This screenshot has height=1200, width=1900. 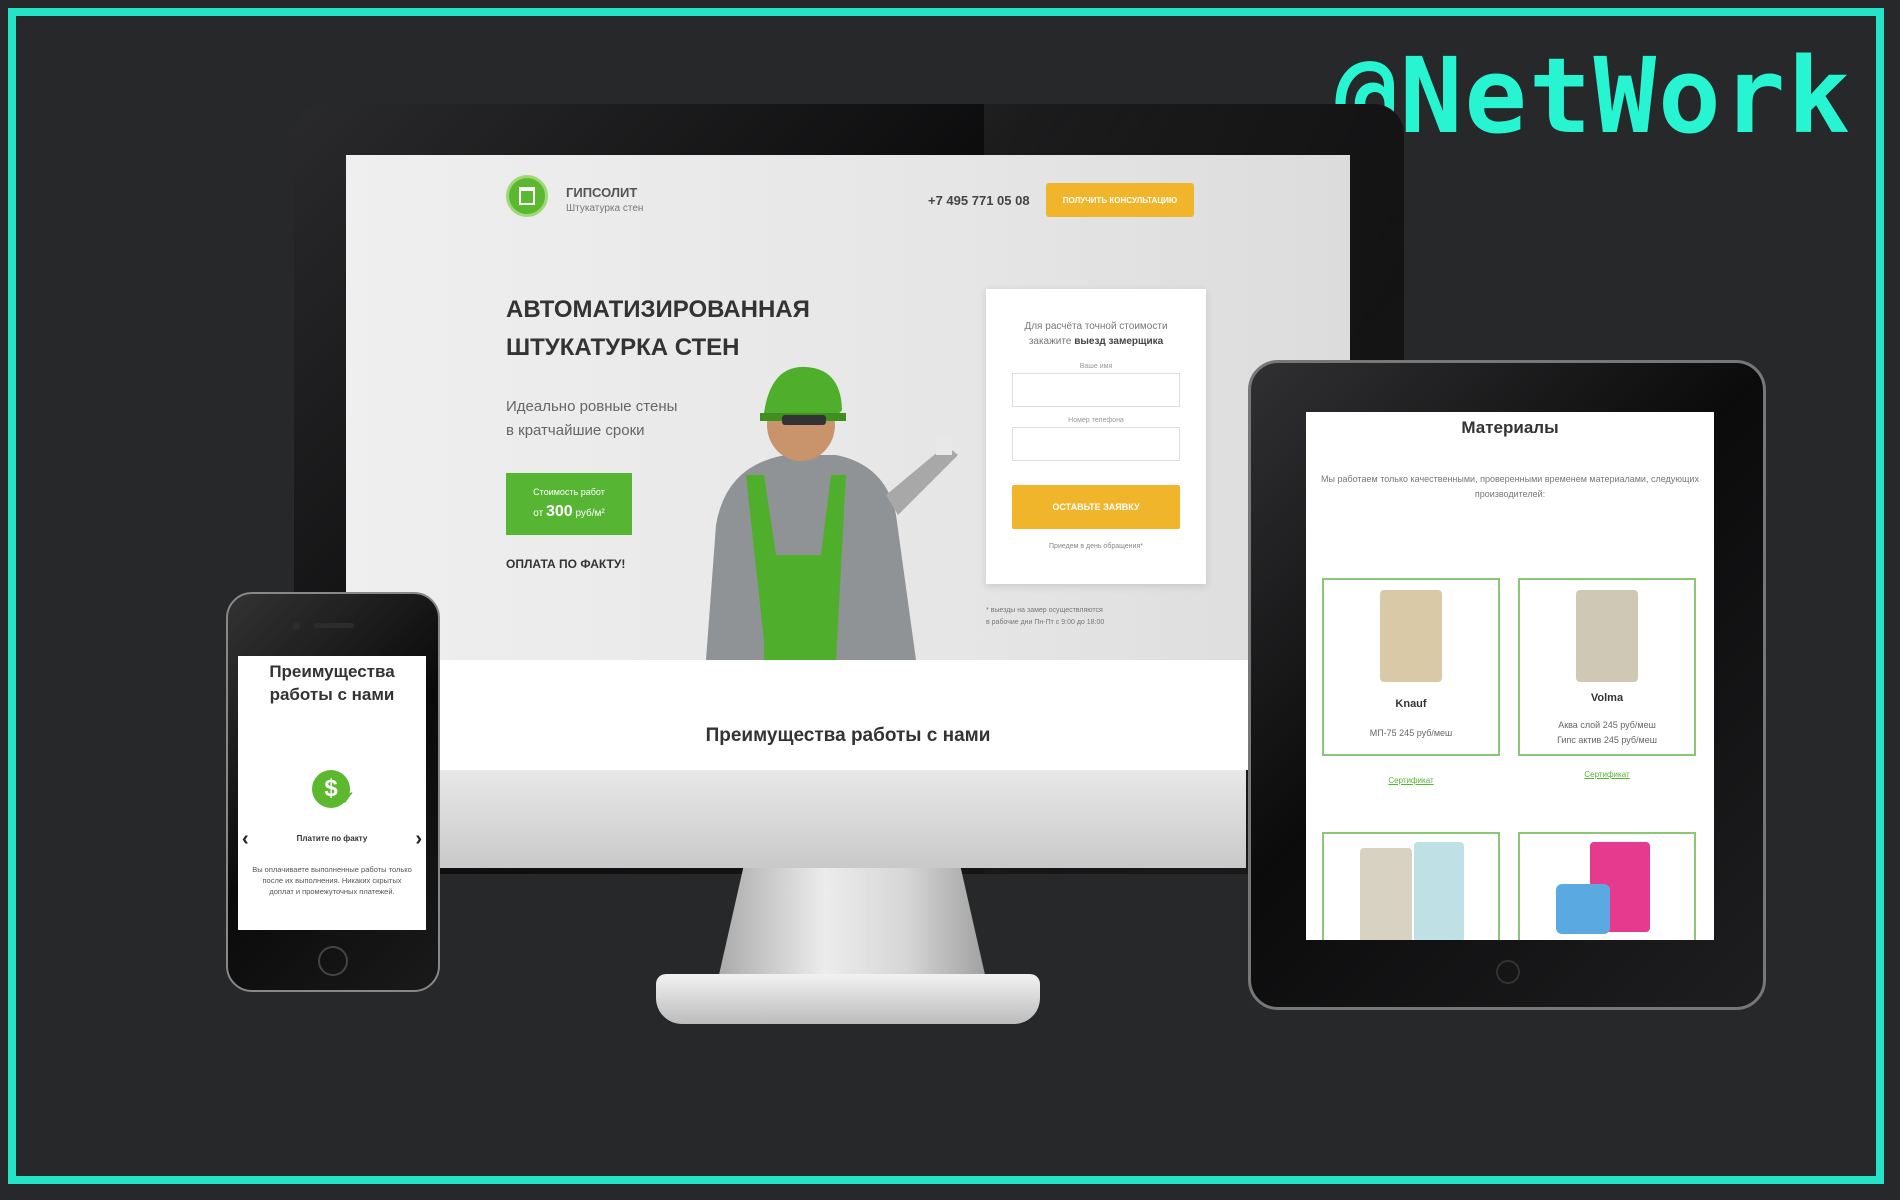 I want to click on tablet-home-button-icon, so click(x=1508, y=972).